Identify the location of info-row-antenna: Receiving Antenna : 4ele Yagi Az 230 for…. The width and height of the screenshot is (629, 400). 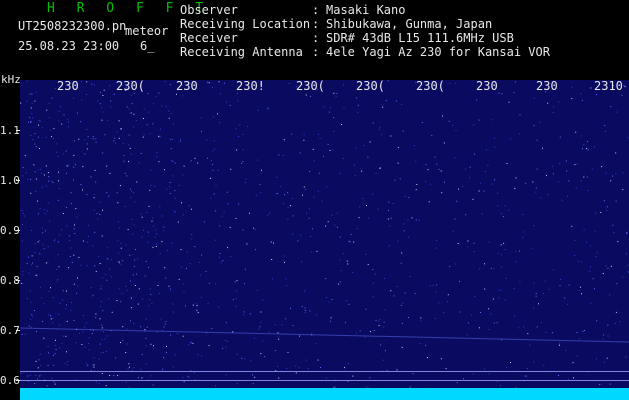
(365, 52).